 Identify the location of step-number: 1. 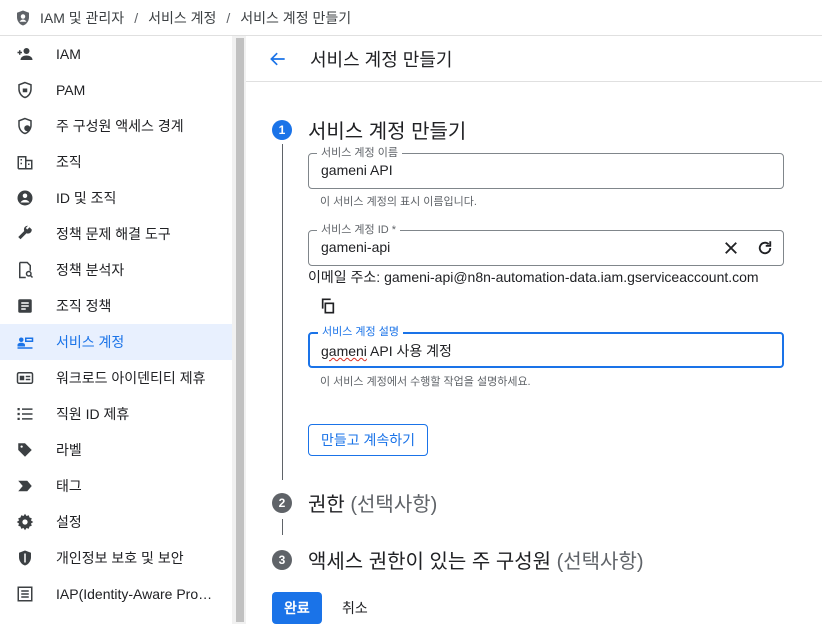
(282, 129).